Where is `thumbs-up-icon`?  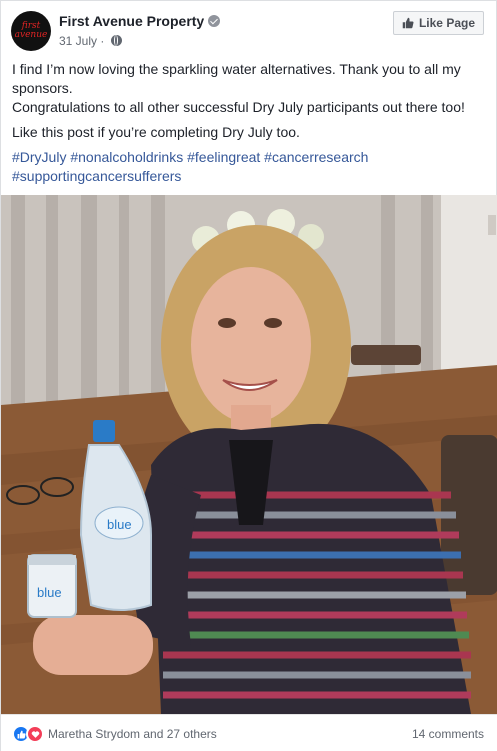 thumbs-up-icon is located at coordinates (408, 23).